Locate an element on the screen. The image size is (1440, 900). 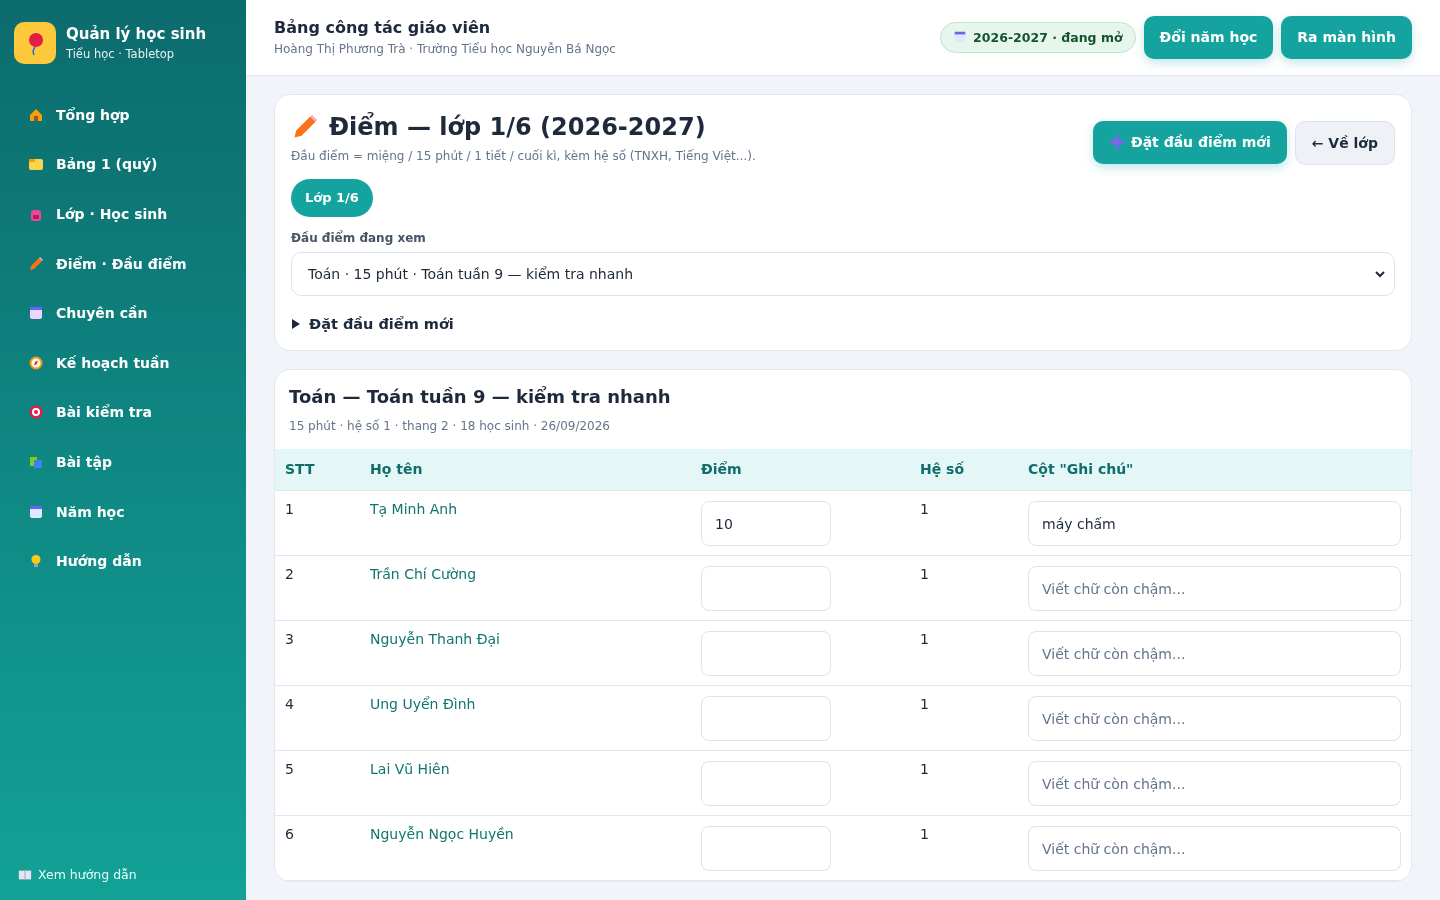
plus-icon is located at coordinates (1116, 142).